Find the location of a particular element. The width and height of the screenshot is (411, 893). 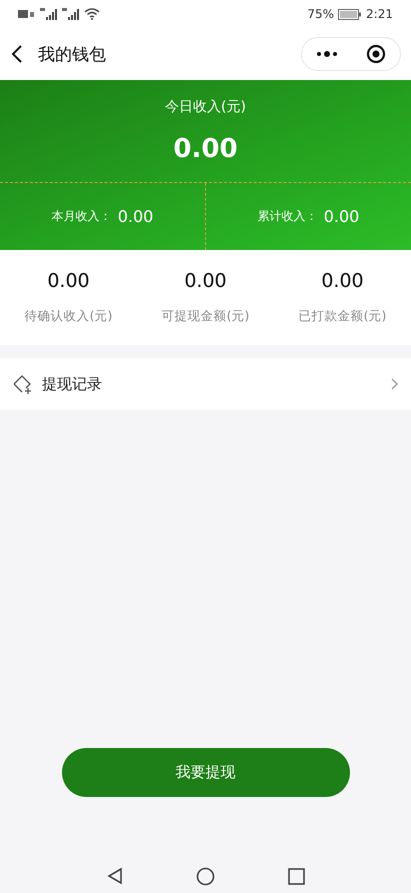

today-income-label: 今日收入(元) is located at coordinates (205, 107).